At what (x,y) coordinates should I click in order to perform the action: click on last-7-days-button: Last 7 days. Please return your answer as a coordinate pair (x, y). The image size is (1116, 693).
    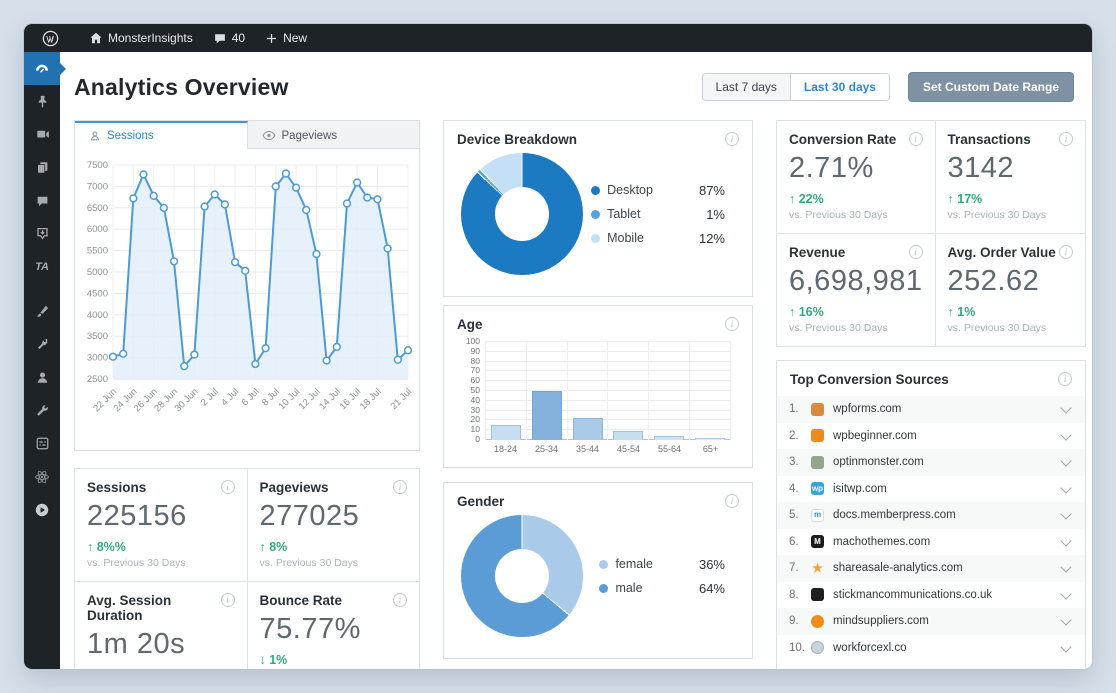
    Looking at the image, I should click on (746, 87).